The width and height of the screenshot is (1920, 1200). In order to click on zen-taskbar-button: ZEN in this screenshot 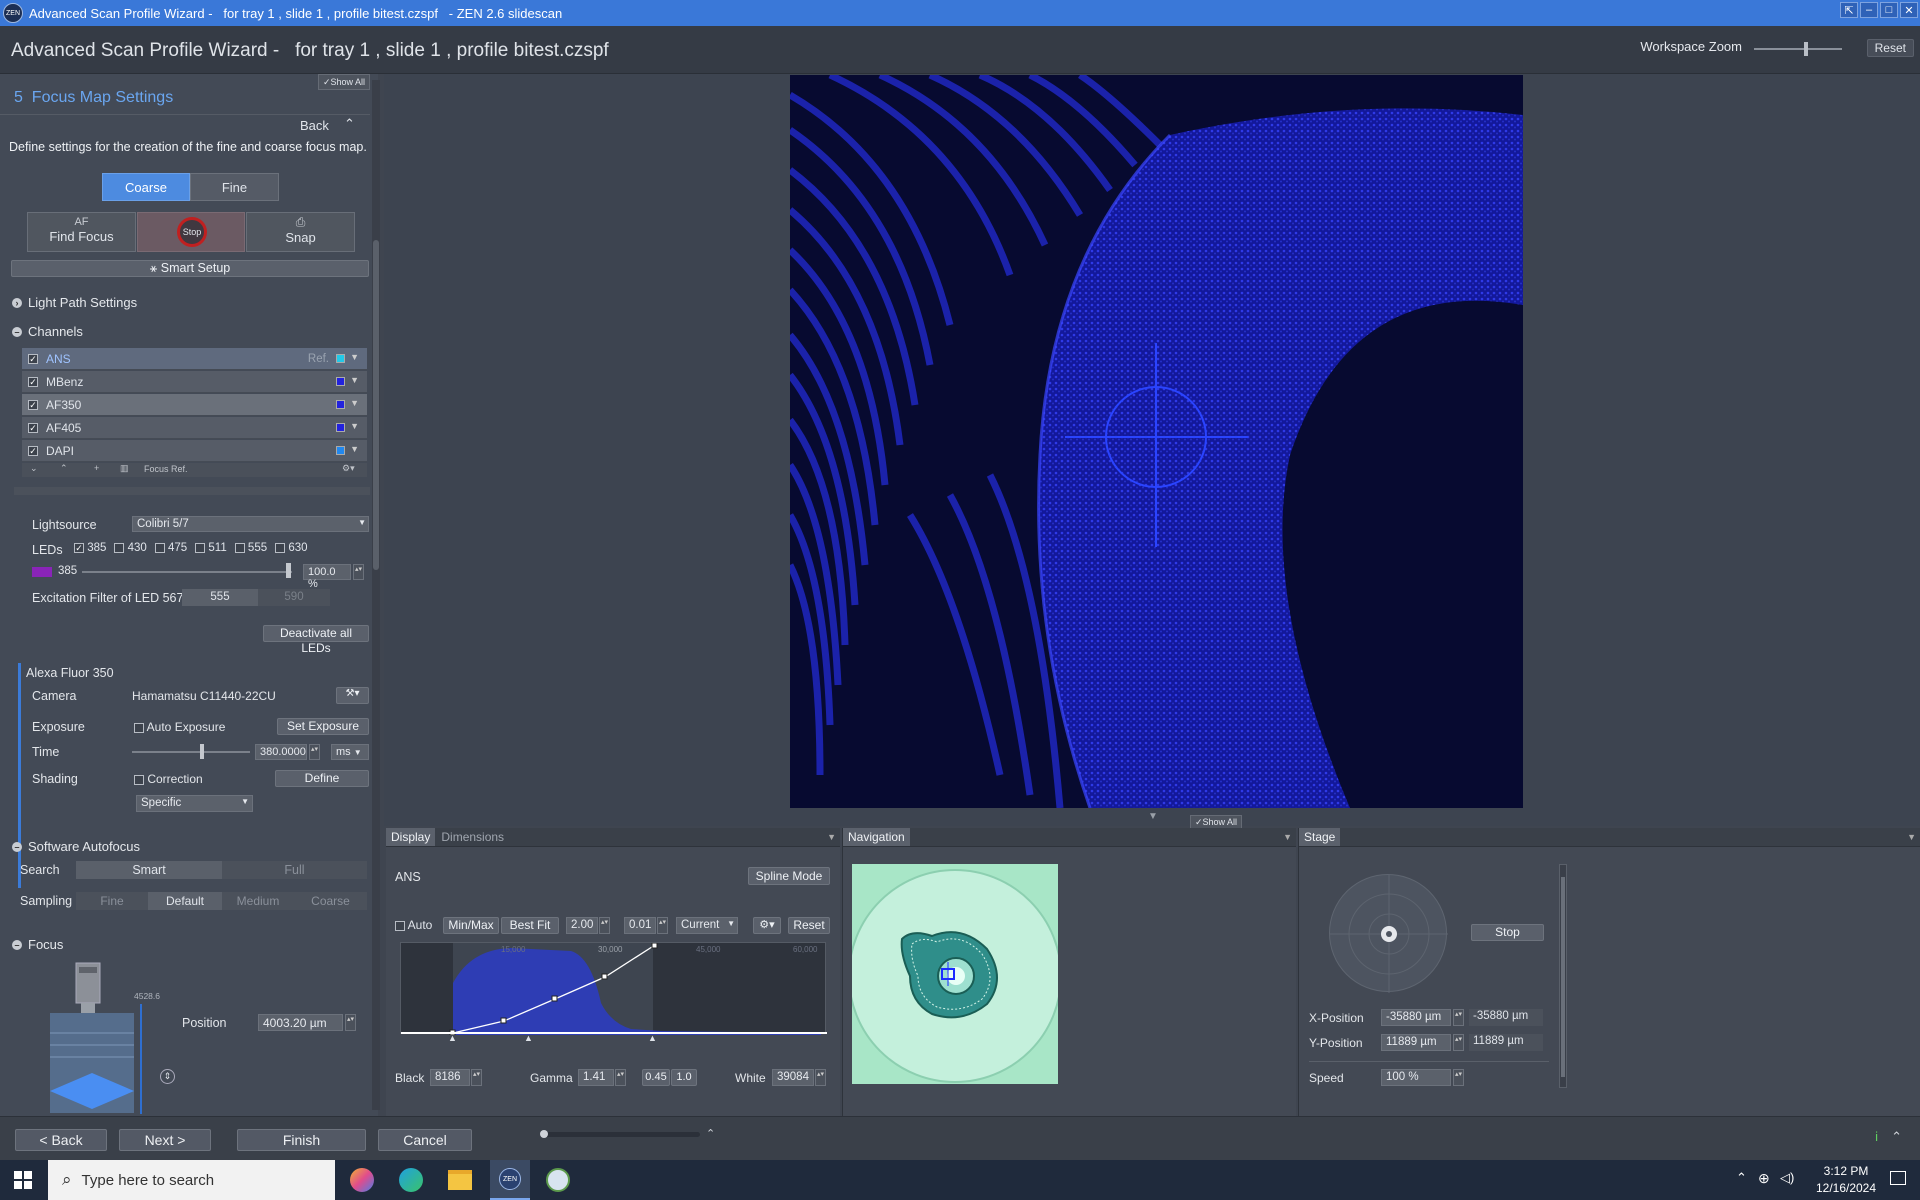, I will do `click(510, 1180)`.